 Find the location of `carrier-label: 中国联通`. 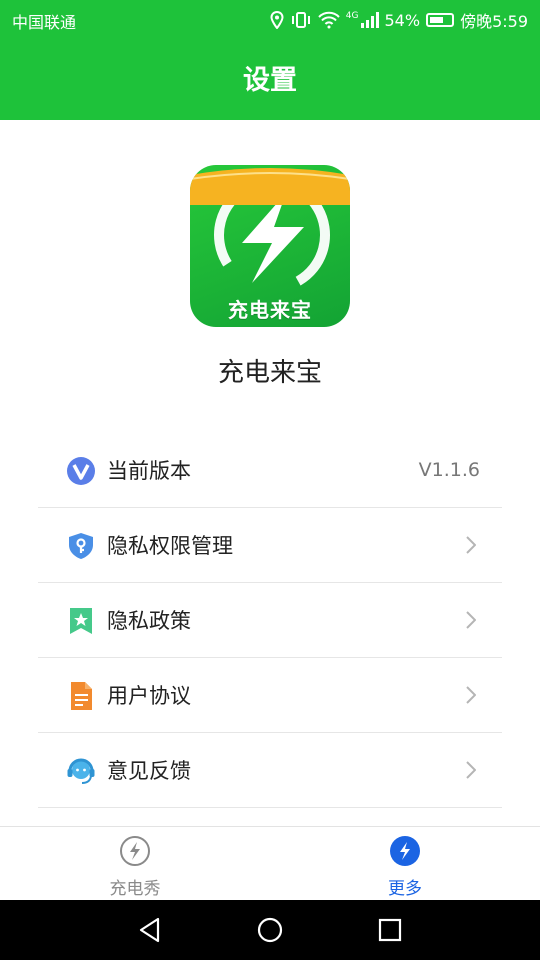

carrier-label: 中国联通 is located at coordinates (44, 22).